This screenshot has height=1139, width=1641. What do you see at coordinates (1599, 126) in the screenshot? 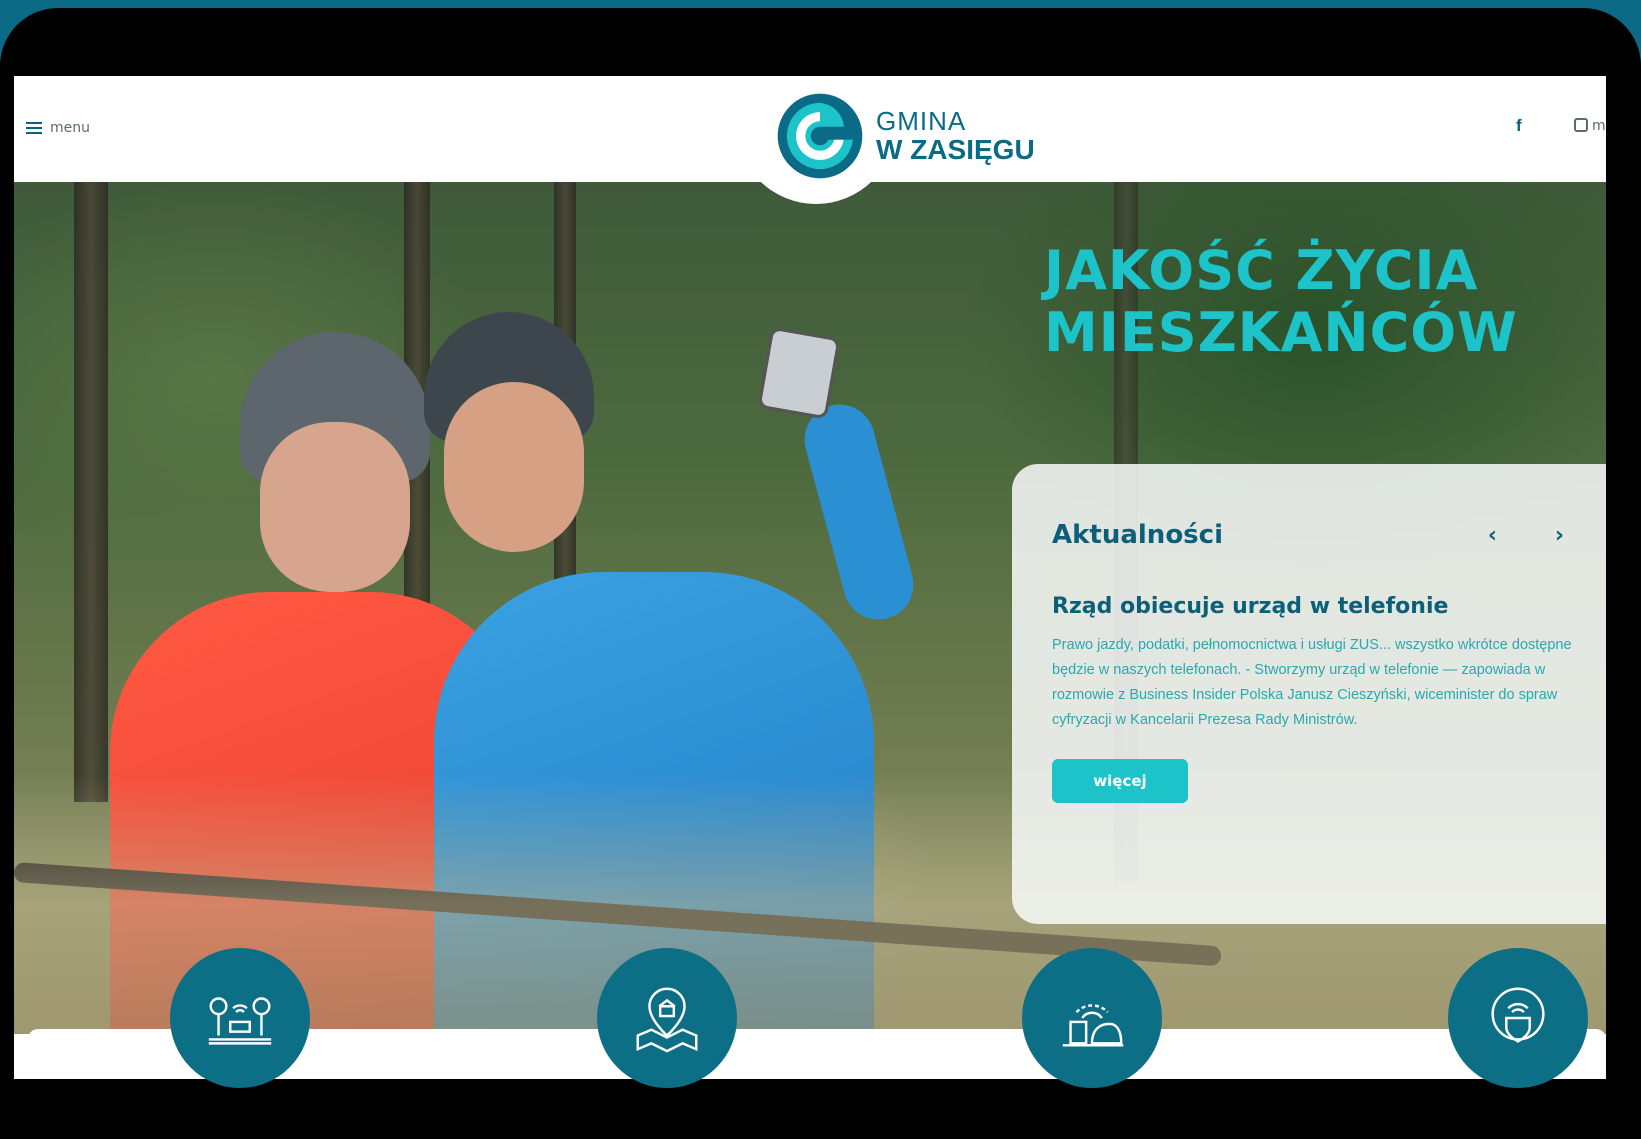
I see `social-link-label: m` at bounding box center [1599, 126].